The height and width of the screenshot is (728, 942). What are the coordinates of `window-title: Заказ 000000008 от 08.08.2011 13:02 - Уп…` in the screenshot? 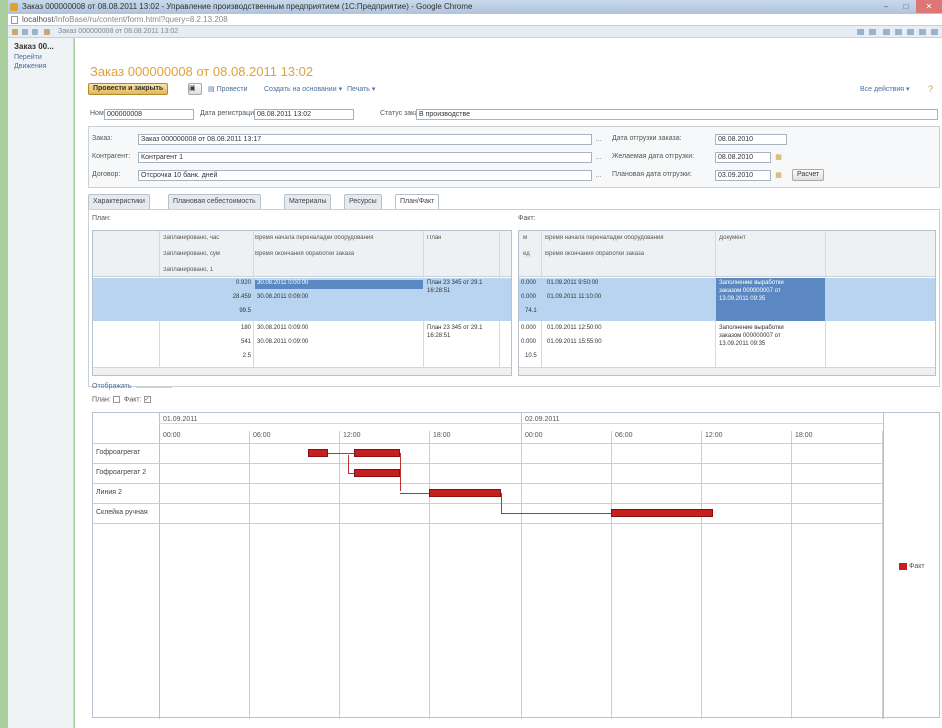 It's located at (247, 6).